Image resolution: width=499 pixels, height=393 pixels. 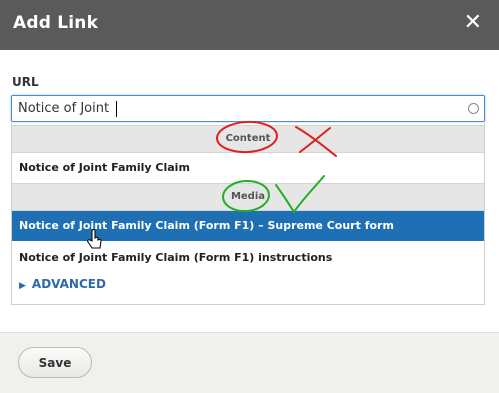 What do you see at coordinates (473, 23) in the screenshot?
I see `close-icon: ✕` at bounding box center [473, 23].